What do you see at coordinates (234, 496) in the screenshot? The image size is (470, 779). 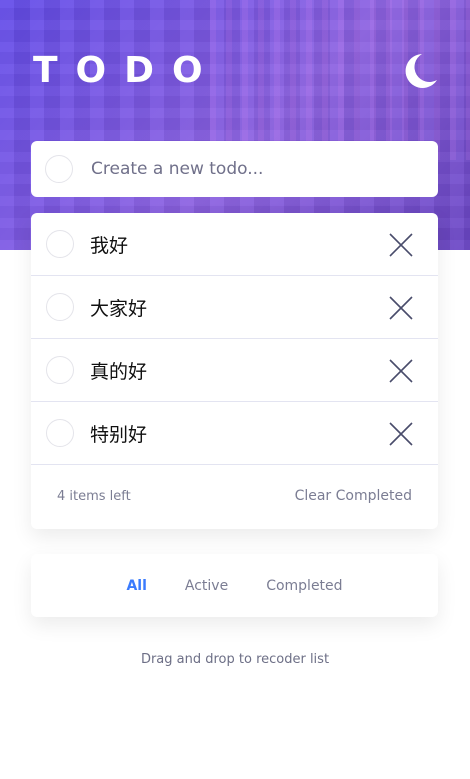 I see `list-footer: 4 items left Clear Completed` at bounding box center [234, 496].